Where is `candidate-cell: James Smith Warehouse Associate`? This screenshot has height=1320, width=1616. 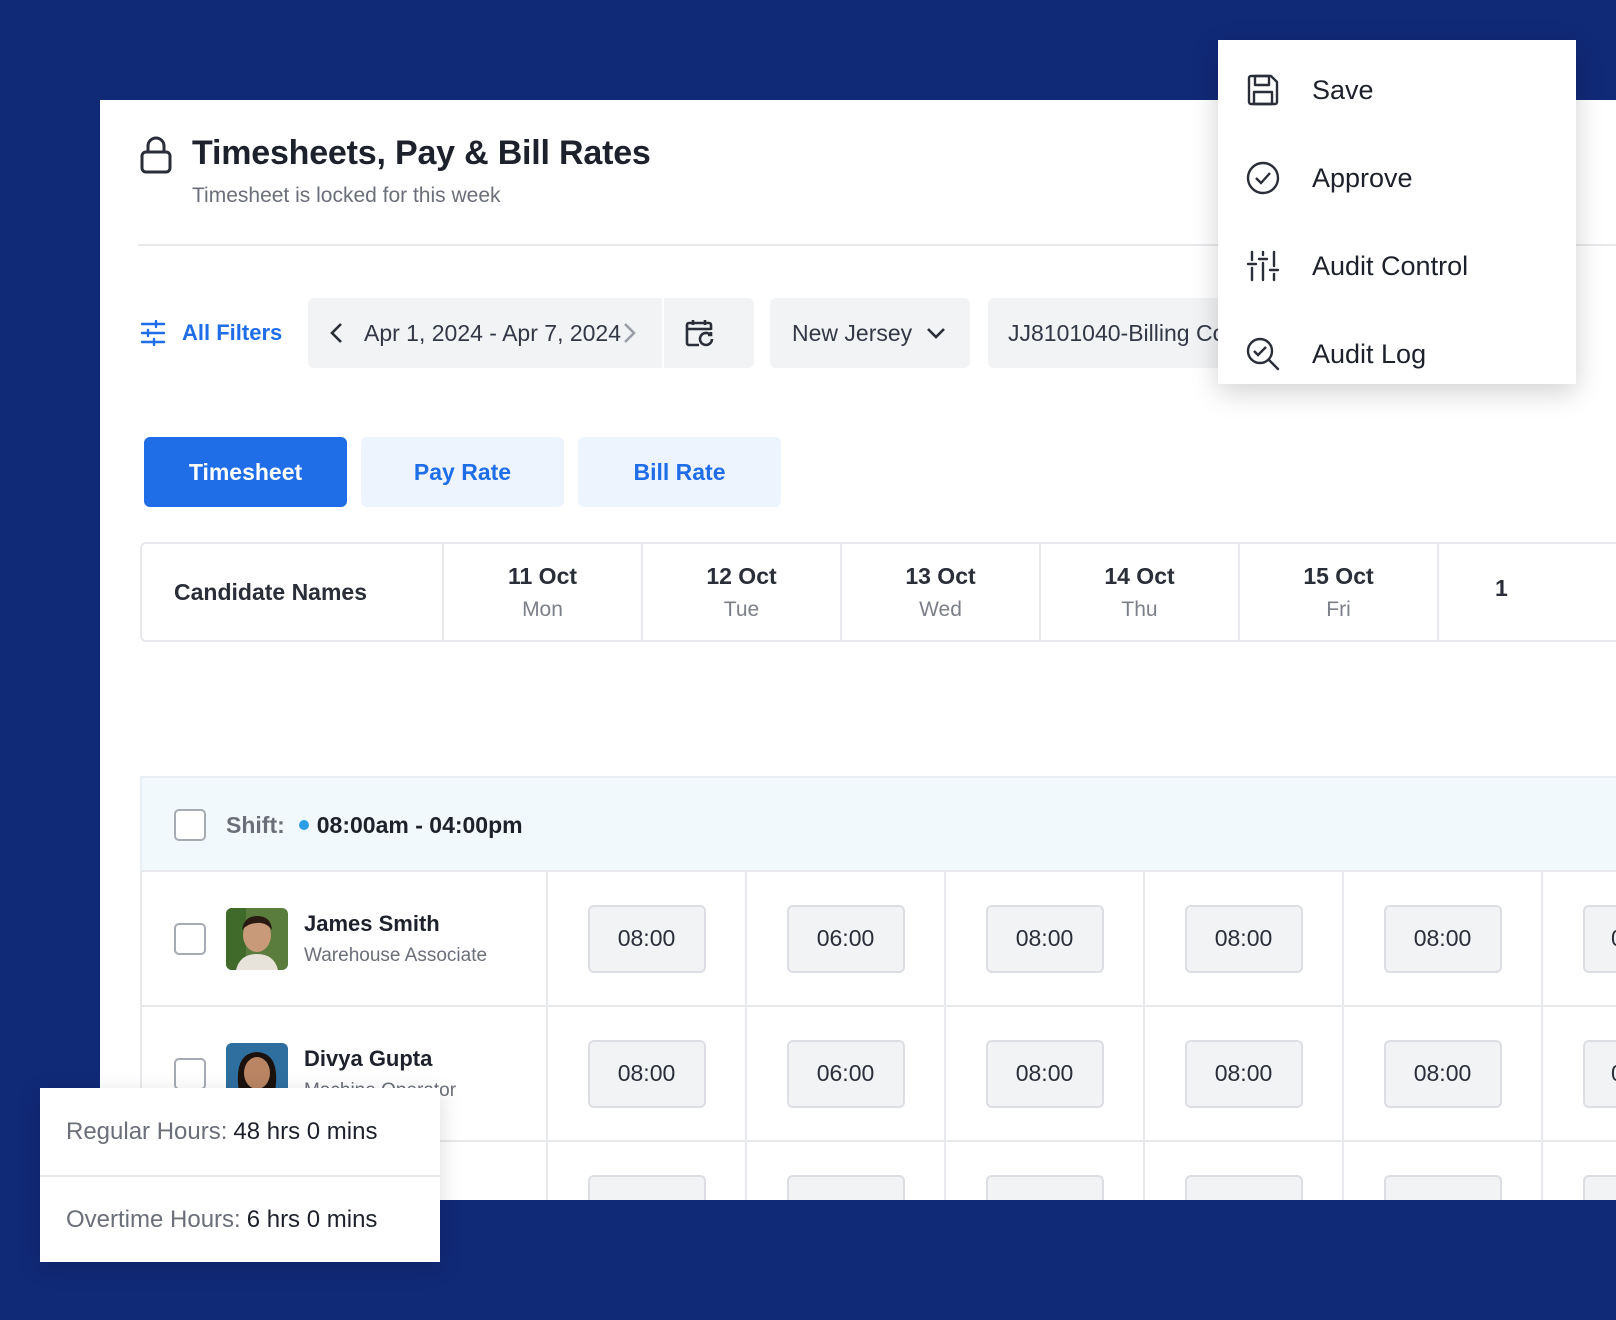
candidate-cell: James Smith Warehouse Associate is located at coordinates (345, 938).